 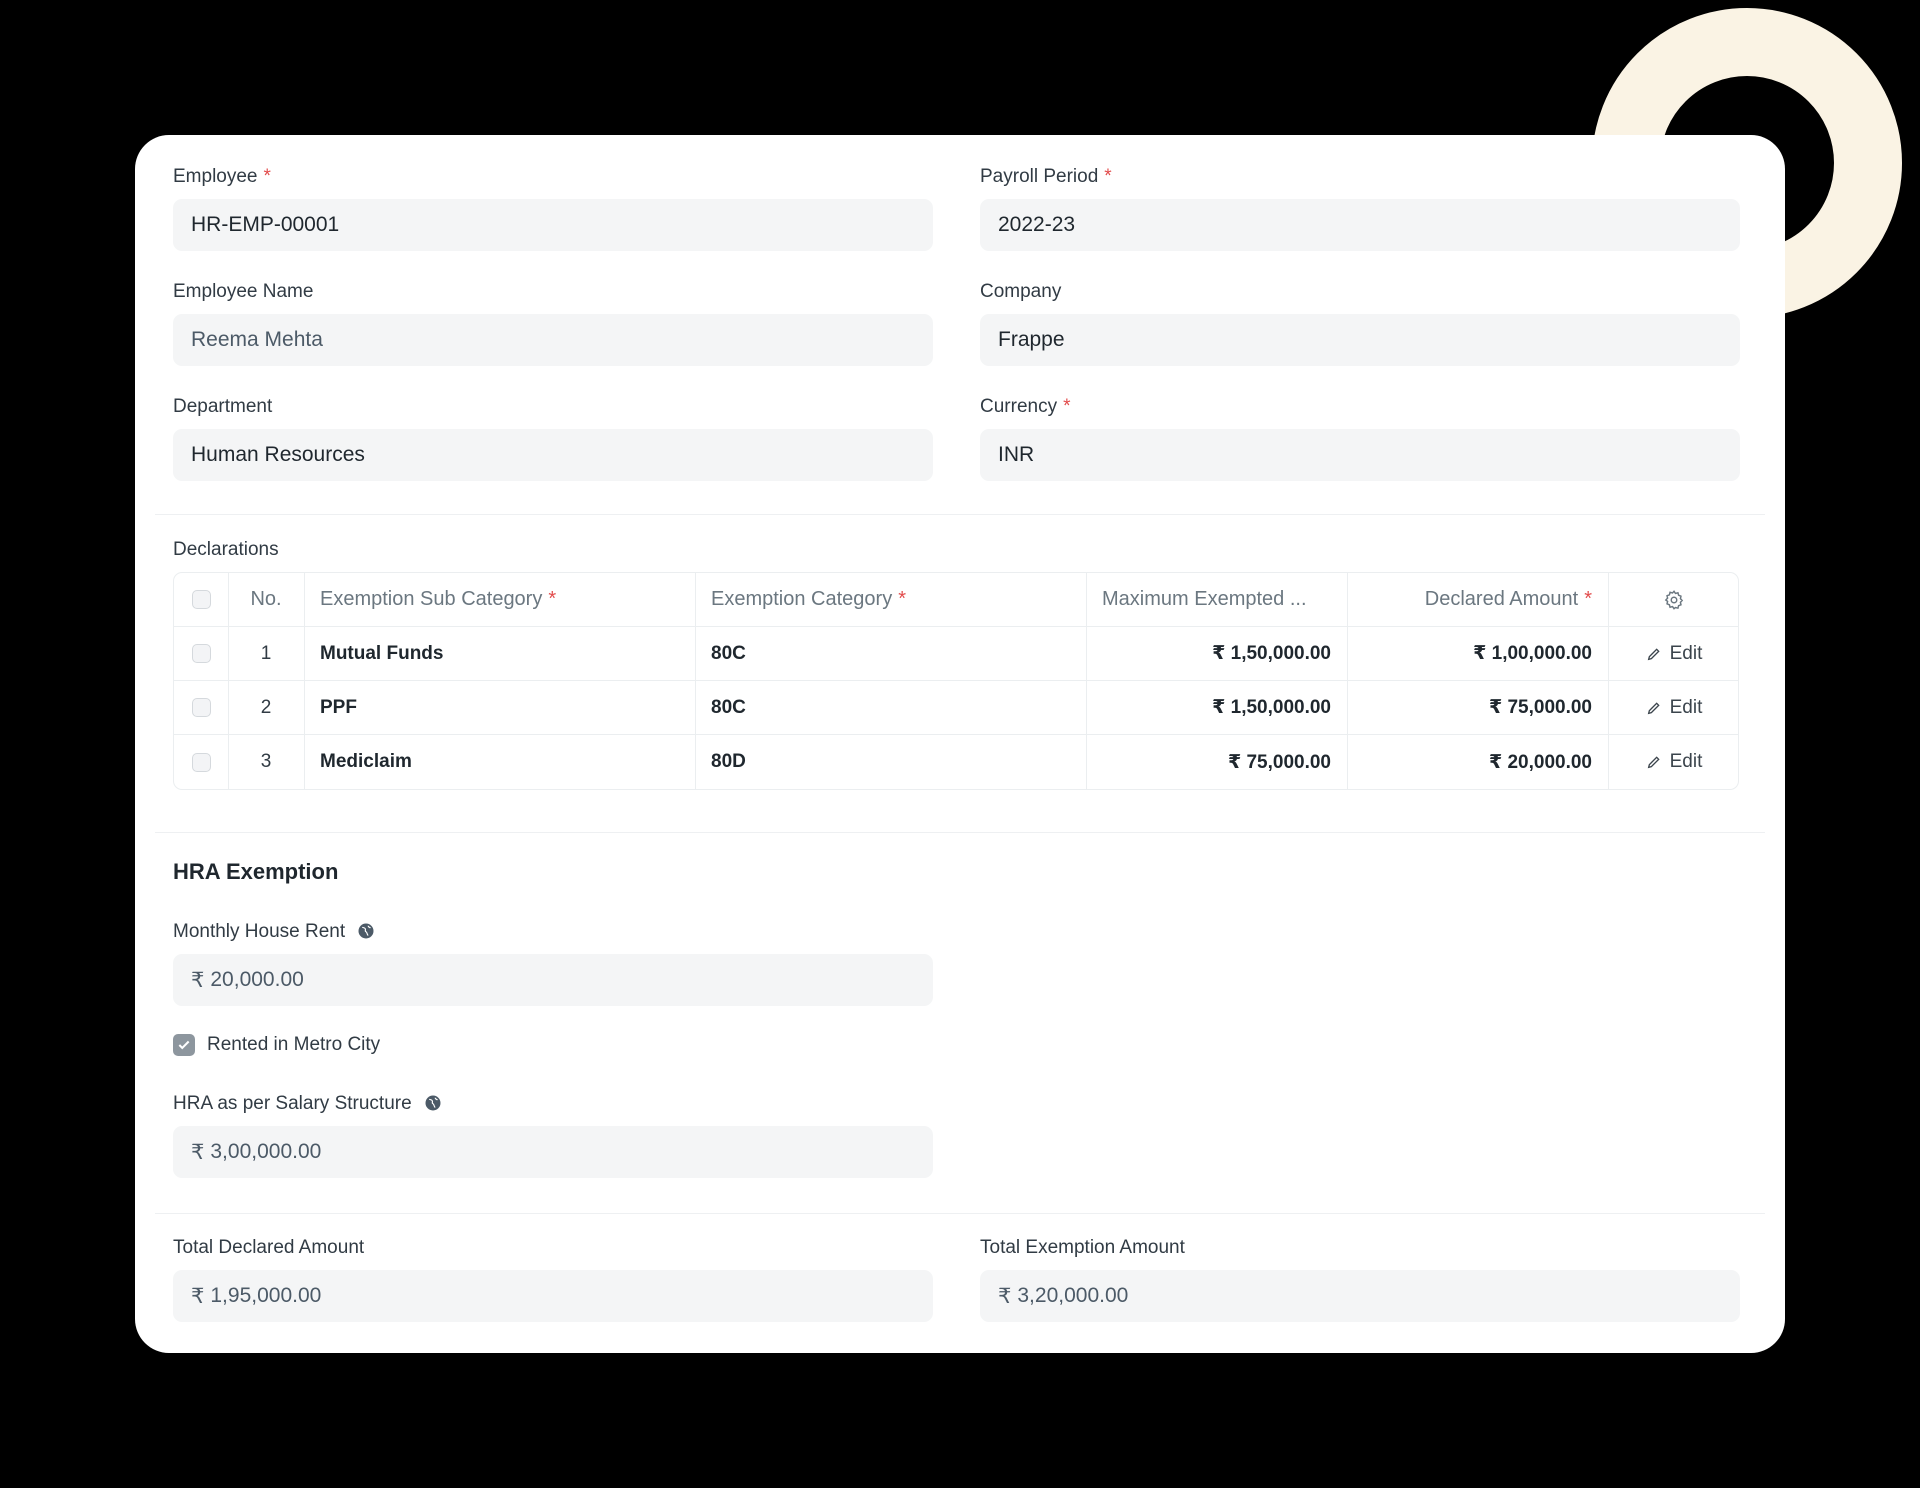 What do you see at coordinates (1469, 707) in the screenshot?
I see `row-declared: ₹ 75,000.00` at bounding box center [1469, 707].